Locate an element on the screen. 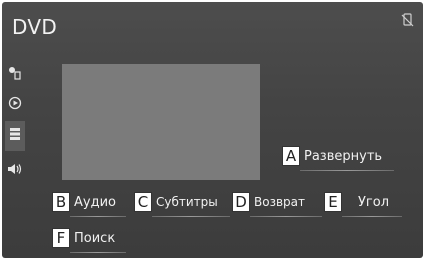 The width and height of the screenshot is (425, 260). sidebar-item-menu is located at coordinates (15, 136).